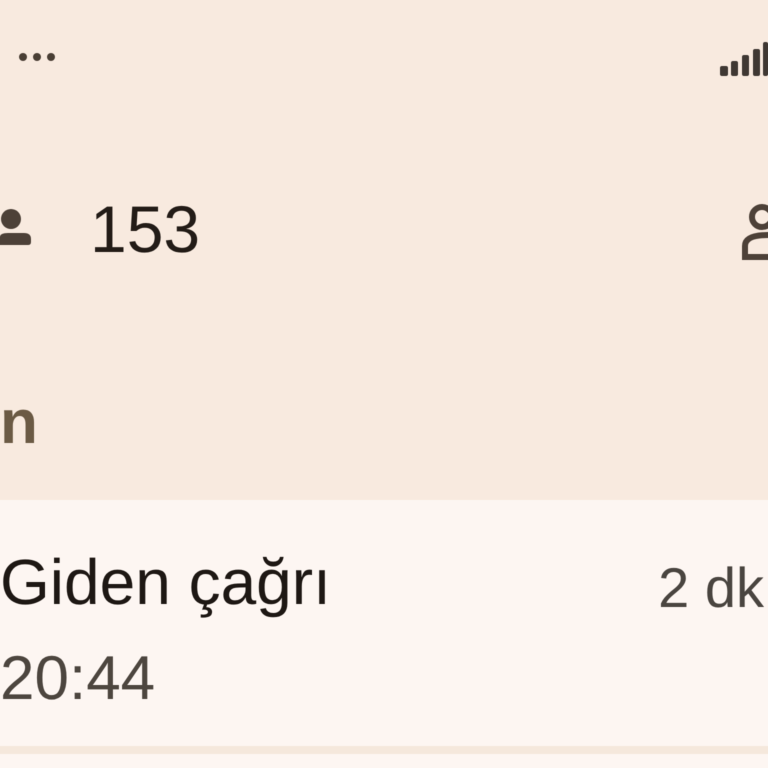 Image resolution: width=768 pixels, height=768 pixels. Describe the element at coordinates (711, 588) in the screenshot. I see `call-duration: 2 dk` at that location.